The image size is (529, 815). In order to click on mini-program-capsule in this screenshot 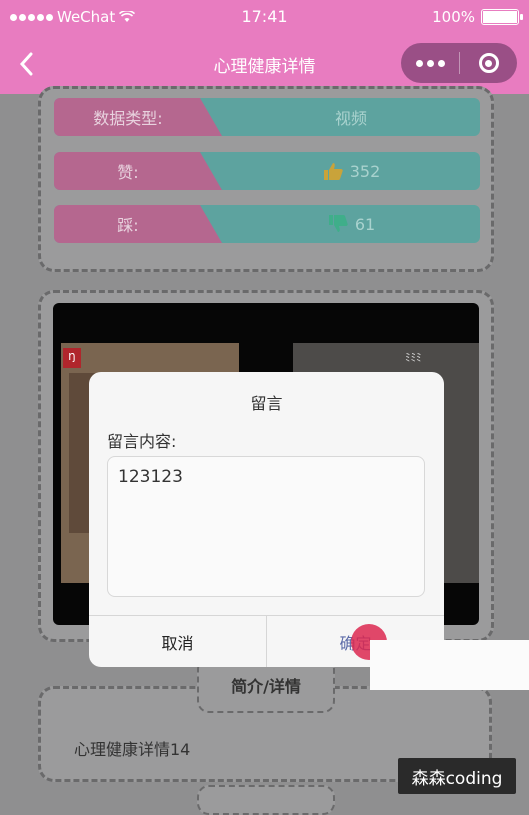, I will do `click(459, 63)`.